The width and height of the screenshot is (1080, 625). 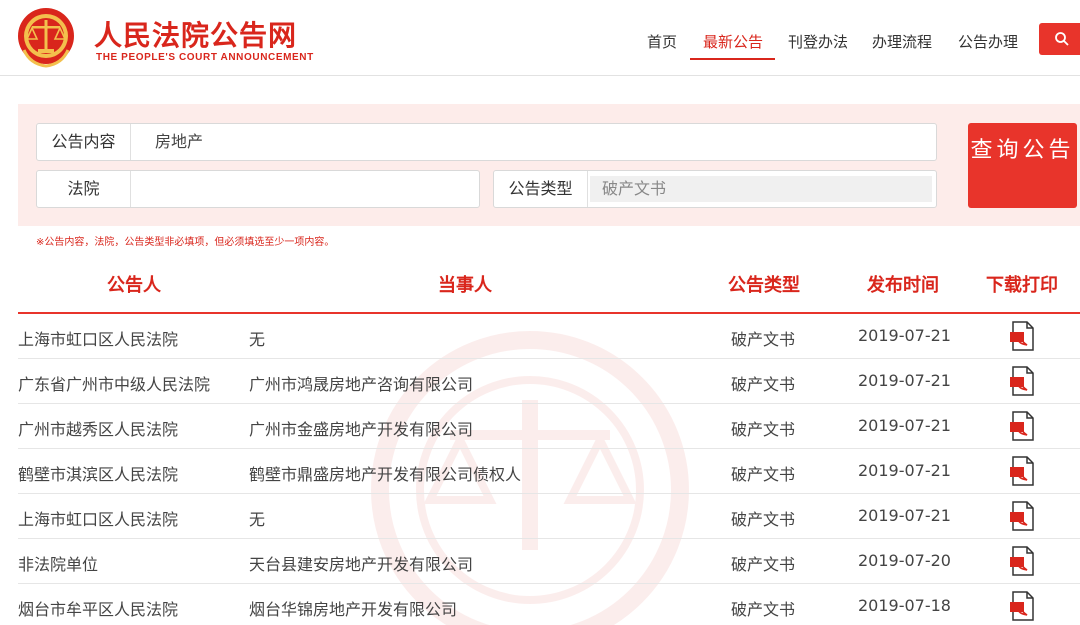 What do you see at coordinates (303, 189) in the screenshot?
I see `court-input` at bounding box center [303, 189].